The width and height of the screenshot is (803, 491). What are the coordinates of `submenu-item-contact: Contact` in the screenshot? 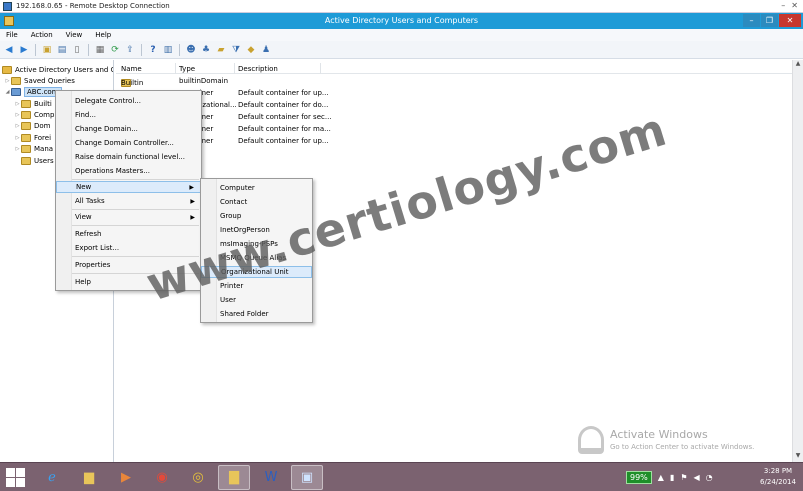 It's located at (256, 202).